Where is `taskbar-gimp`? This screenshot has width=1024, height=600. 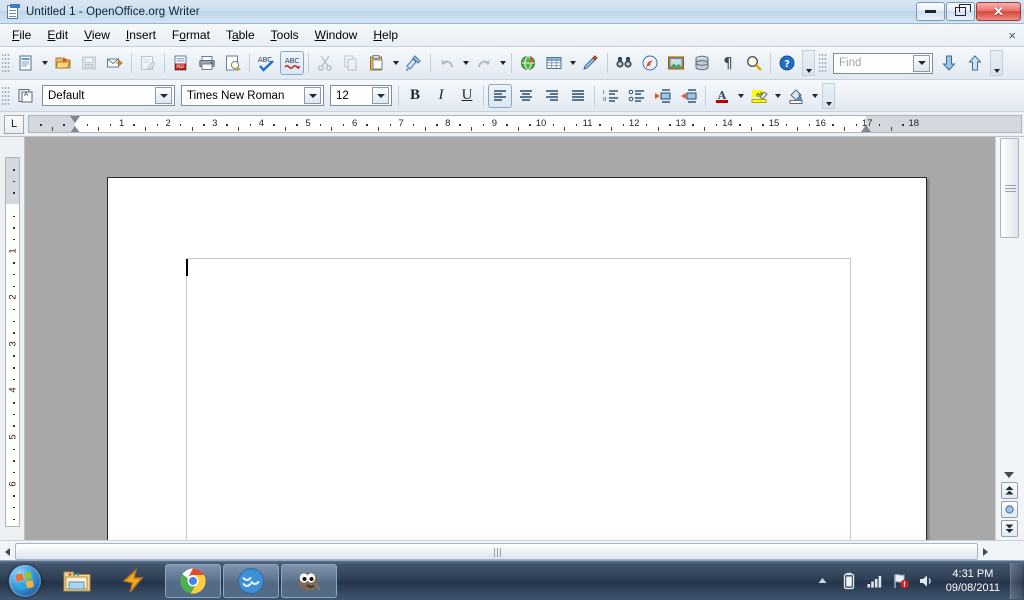
taskbar-gimp is located at coordinates (309, 580).